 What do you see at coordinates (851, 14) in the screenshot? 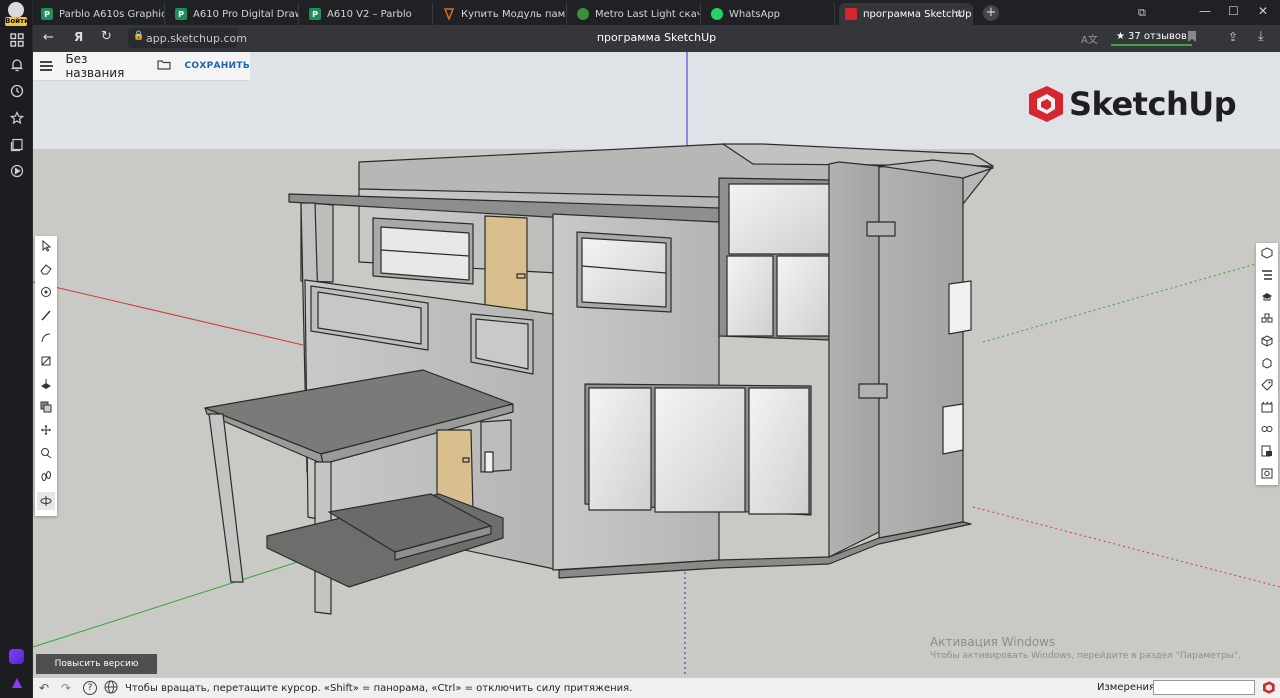
I see `sketchup-favicon-icon` at bounding box center [851, 14].